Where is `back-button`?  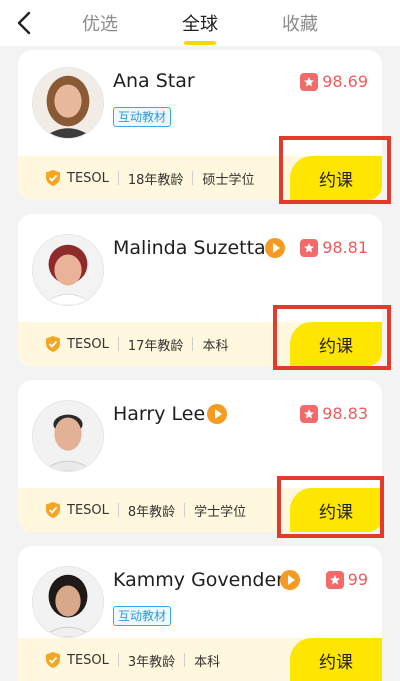 back-button is located at coordinates (24, 23).